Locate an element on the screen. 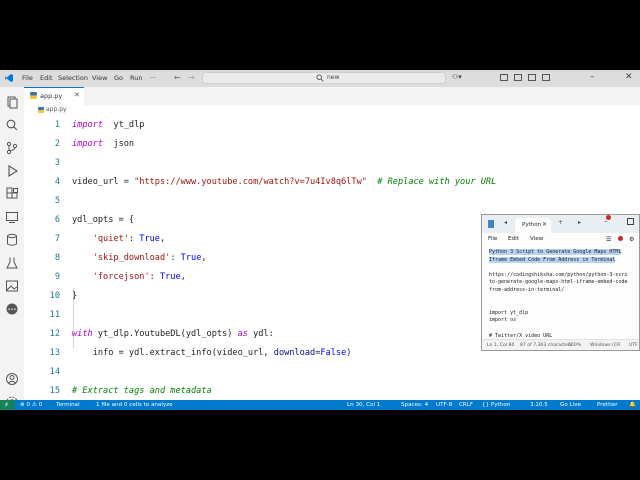 The width and height of the screenshot is (640, 480). code-token: info = ydl.extract_info(video_url, is located at coordinates (173, 353).